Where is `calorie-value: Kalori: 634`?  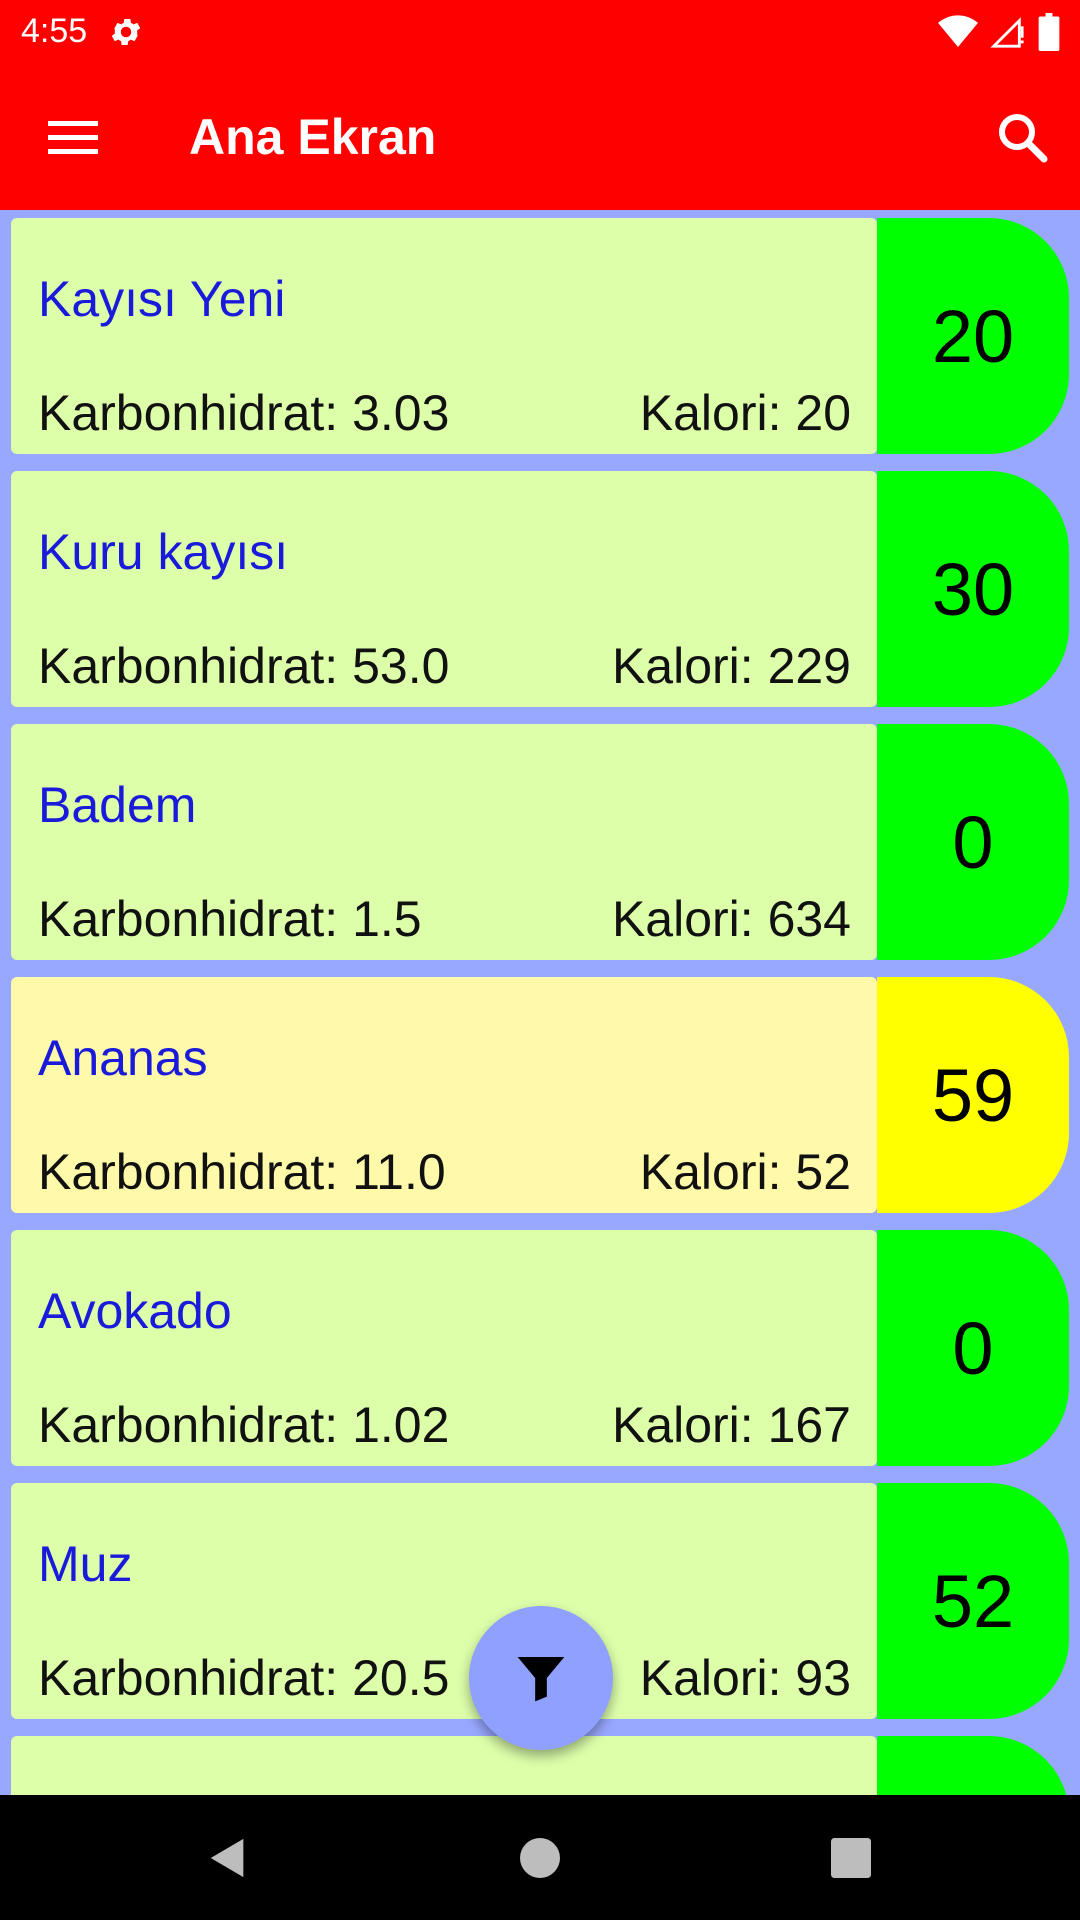 calorie-value: Kalori: 634 is located at coordinates (731, 919).